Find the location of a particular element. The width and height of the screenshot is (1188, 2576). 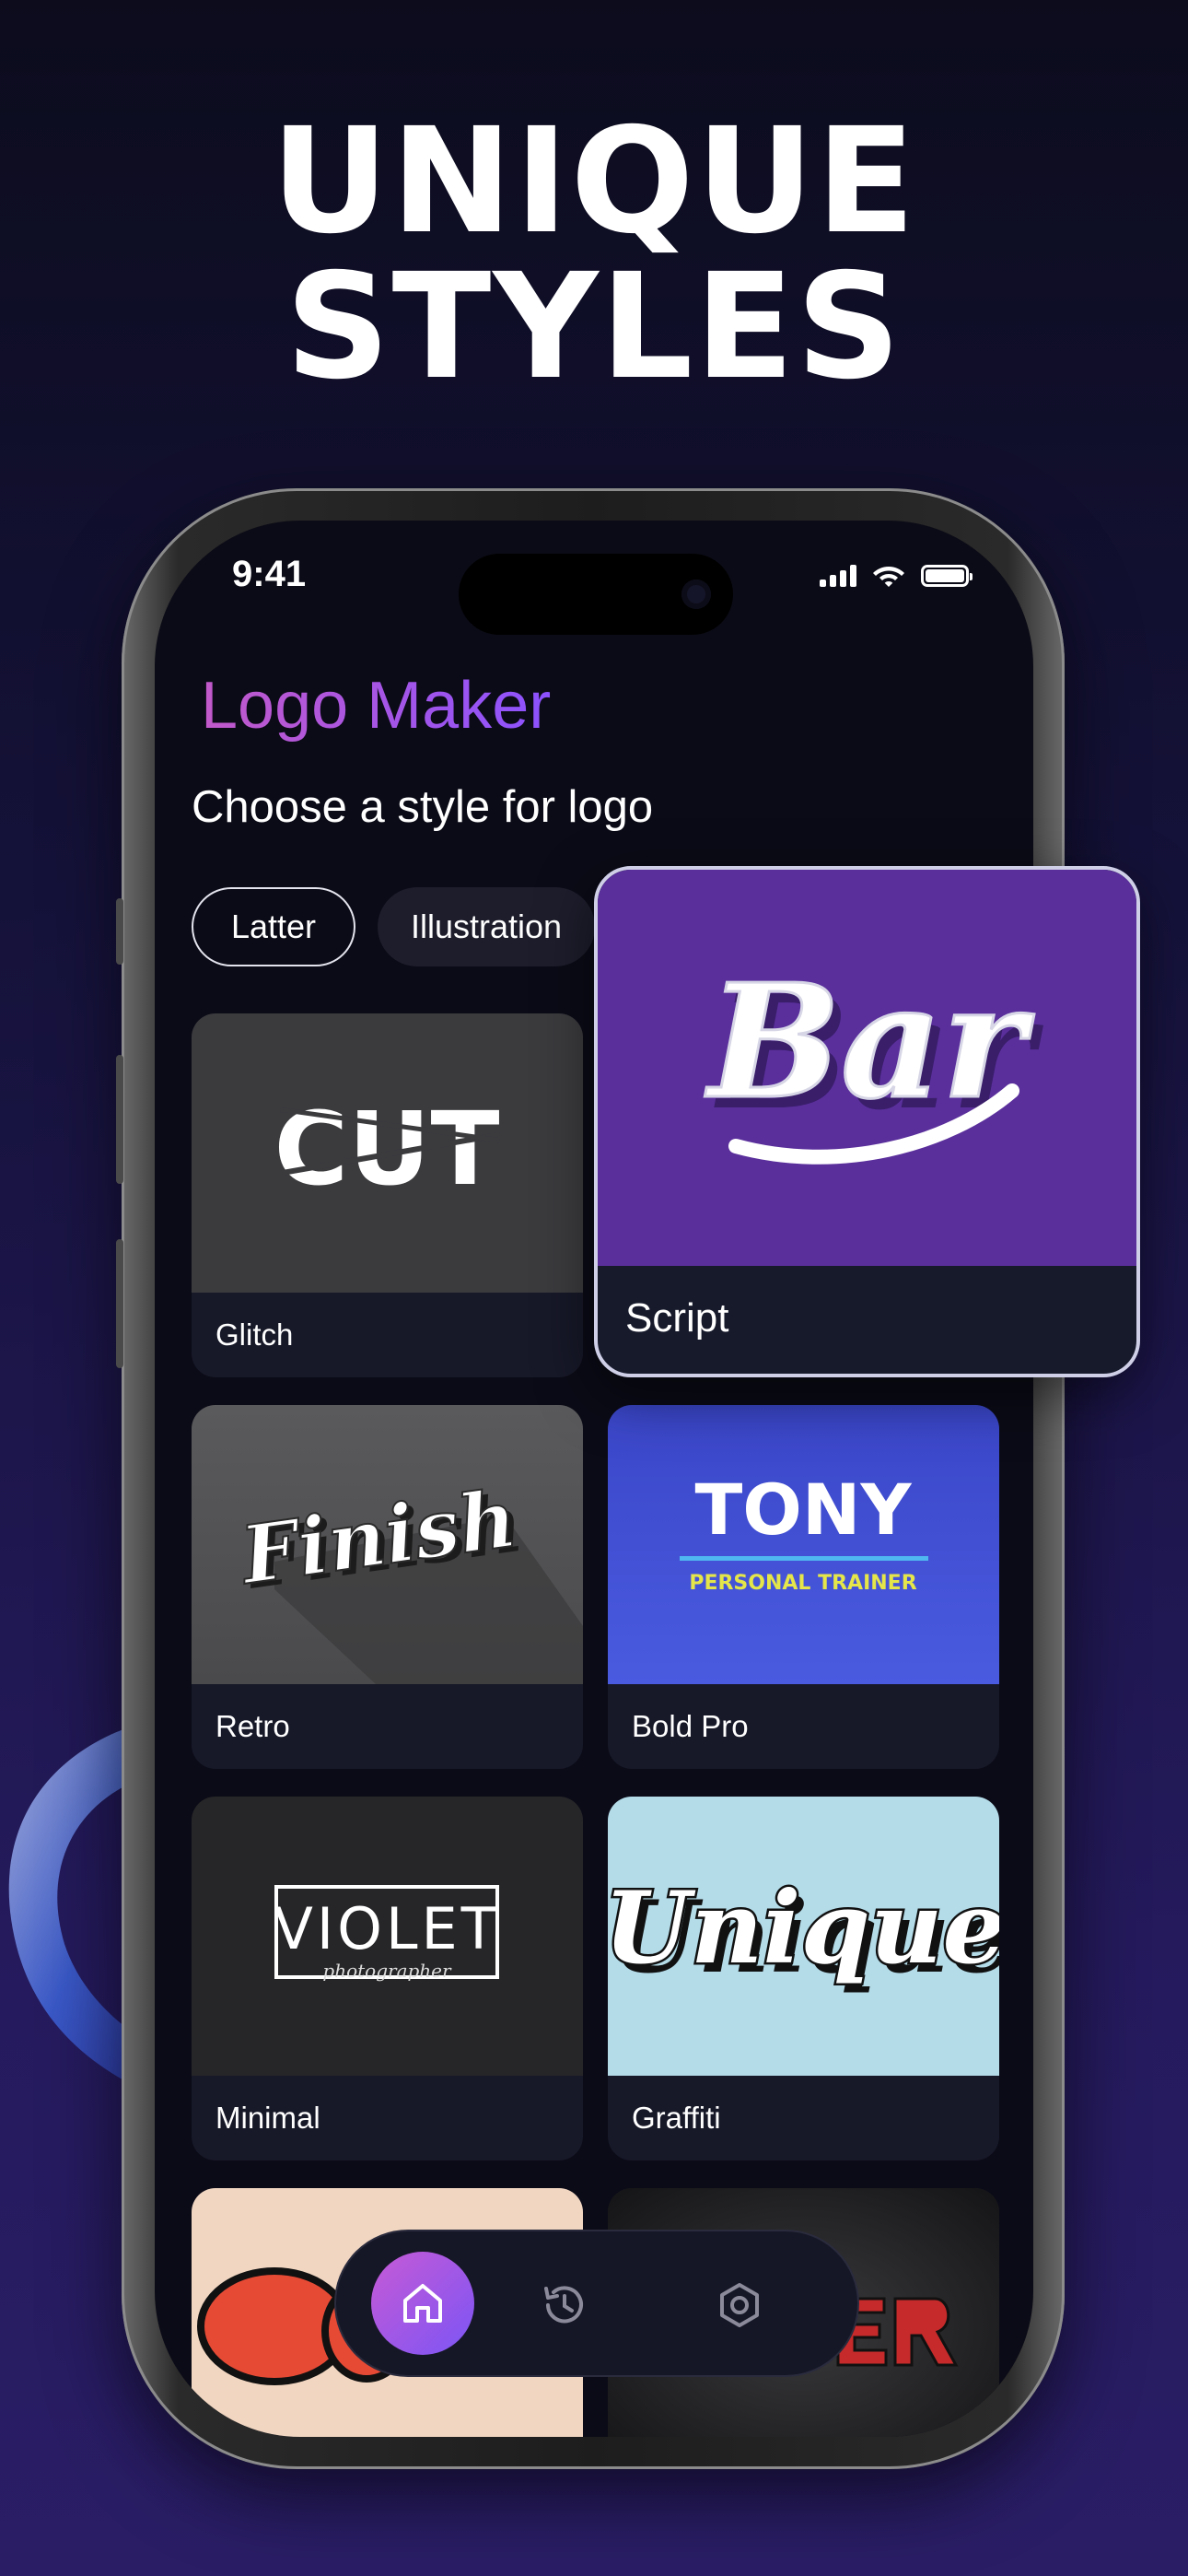

history-icon is located at coordinates (563, 2305).